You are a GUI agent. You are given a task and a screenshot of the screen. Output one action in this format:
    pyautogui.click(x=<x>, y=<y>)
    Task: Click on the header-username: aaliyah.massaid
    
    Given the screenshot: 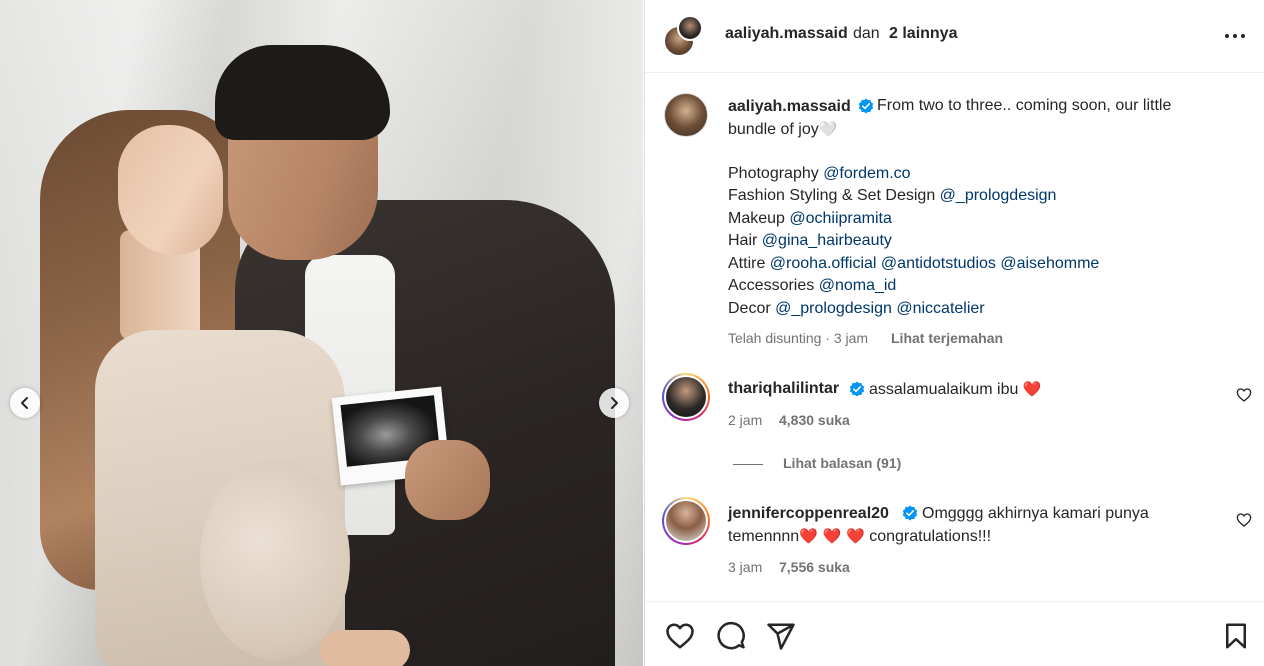 What is the action you would take?
    pyautogui.click(x=786, y=34)
    